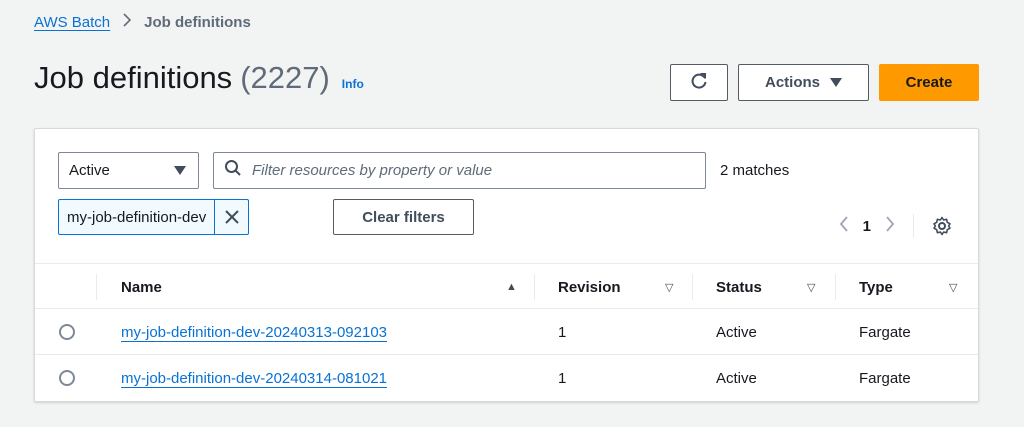 The height and width of the screenshot is (427, 1024). Describe the element at coordinates (89, 170) in the screenshot. I see `status-select-value: Active` at that location.